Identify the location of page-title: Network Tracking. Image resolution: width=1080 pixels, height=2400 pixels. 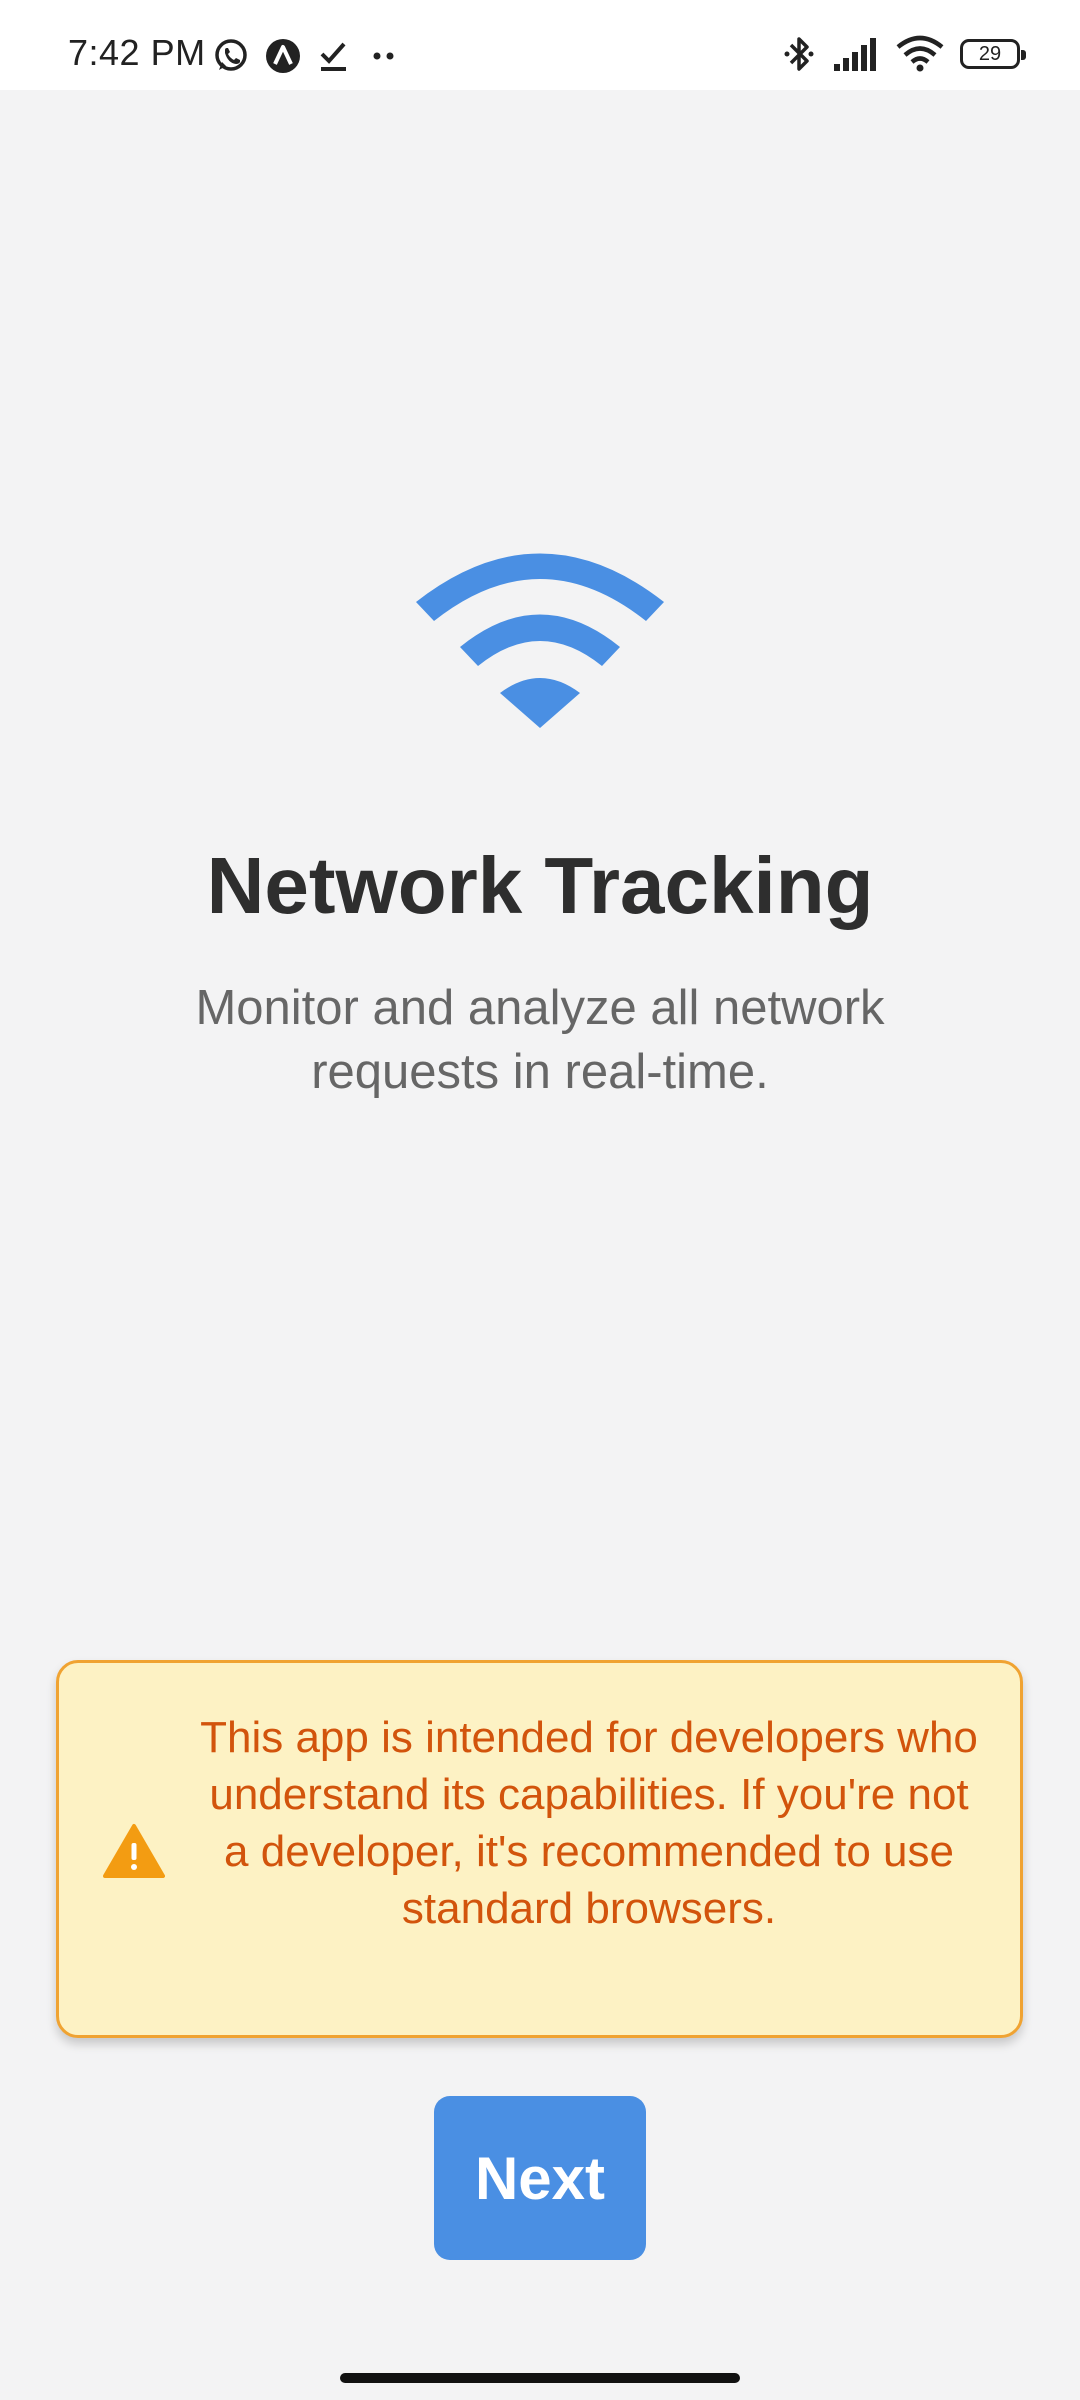
(540, 885).